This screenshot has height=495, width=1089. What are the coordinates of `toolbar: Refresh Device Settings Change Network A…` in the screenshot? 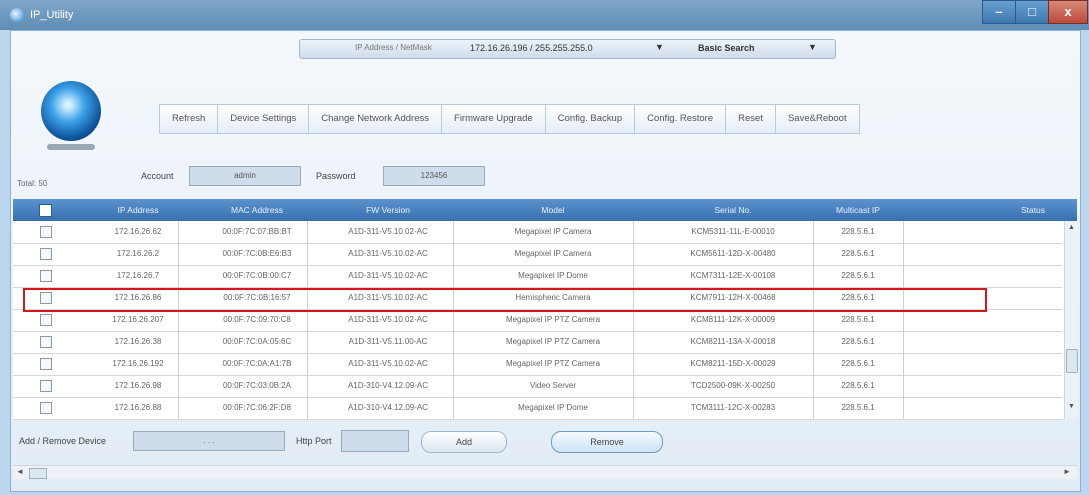 It's located at (509, 119).